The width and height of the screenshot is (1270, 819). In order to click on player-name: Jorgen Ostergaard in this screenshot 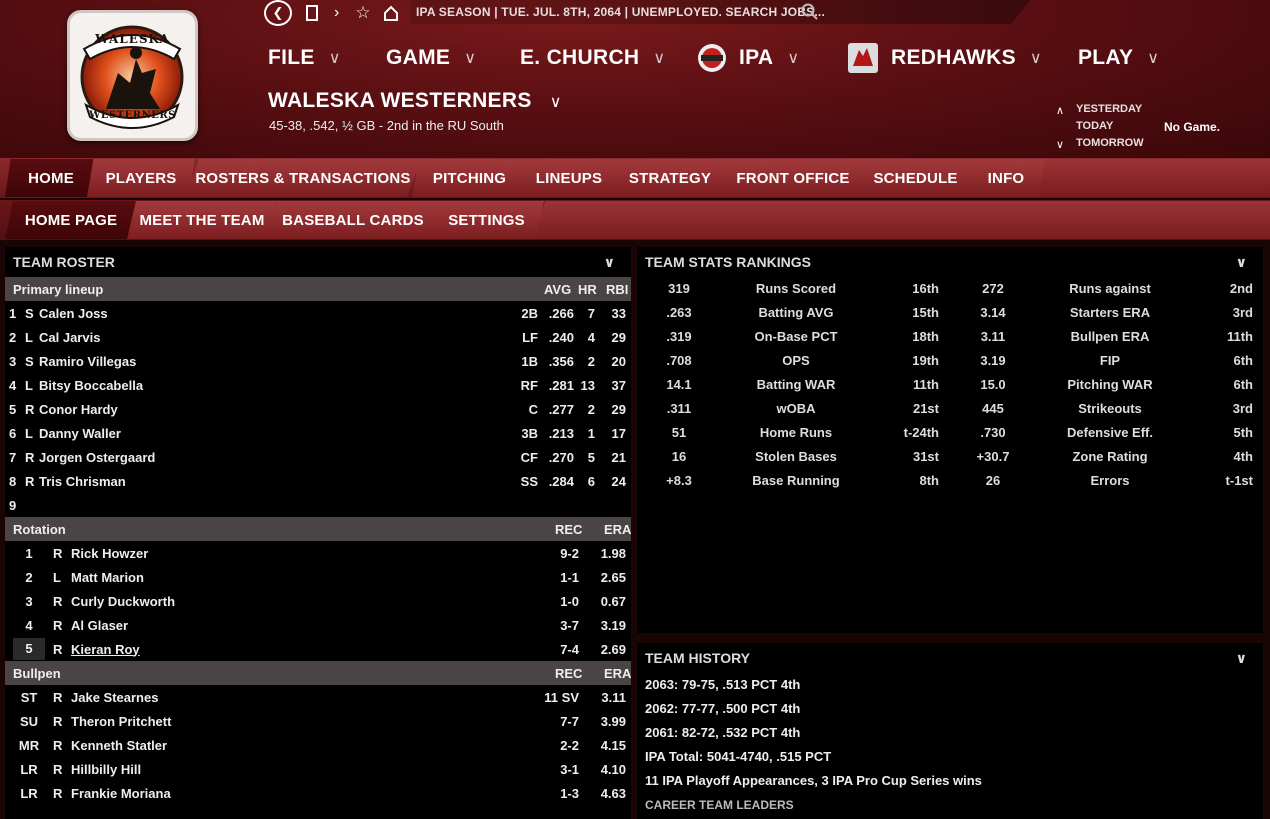, I will do `click(97, 457)`.